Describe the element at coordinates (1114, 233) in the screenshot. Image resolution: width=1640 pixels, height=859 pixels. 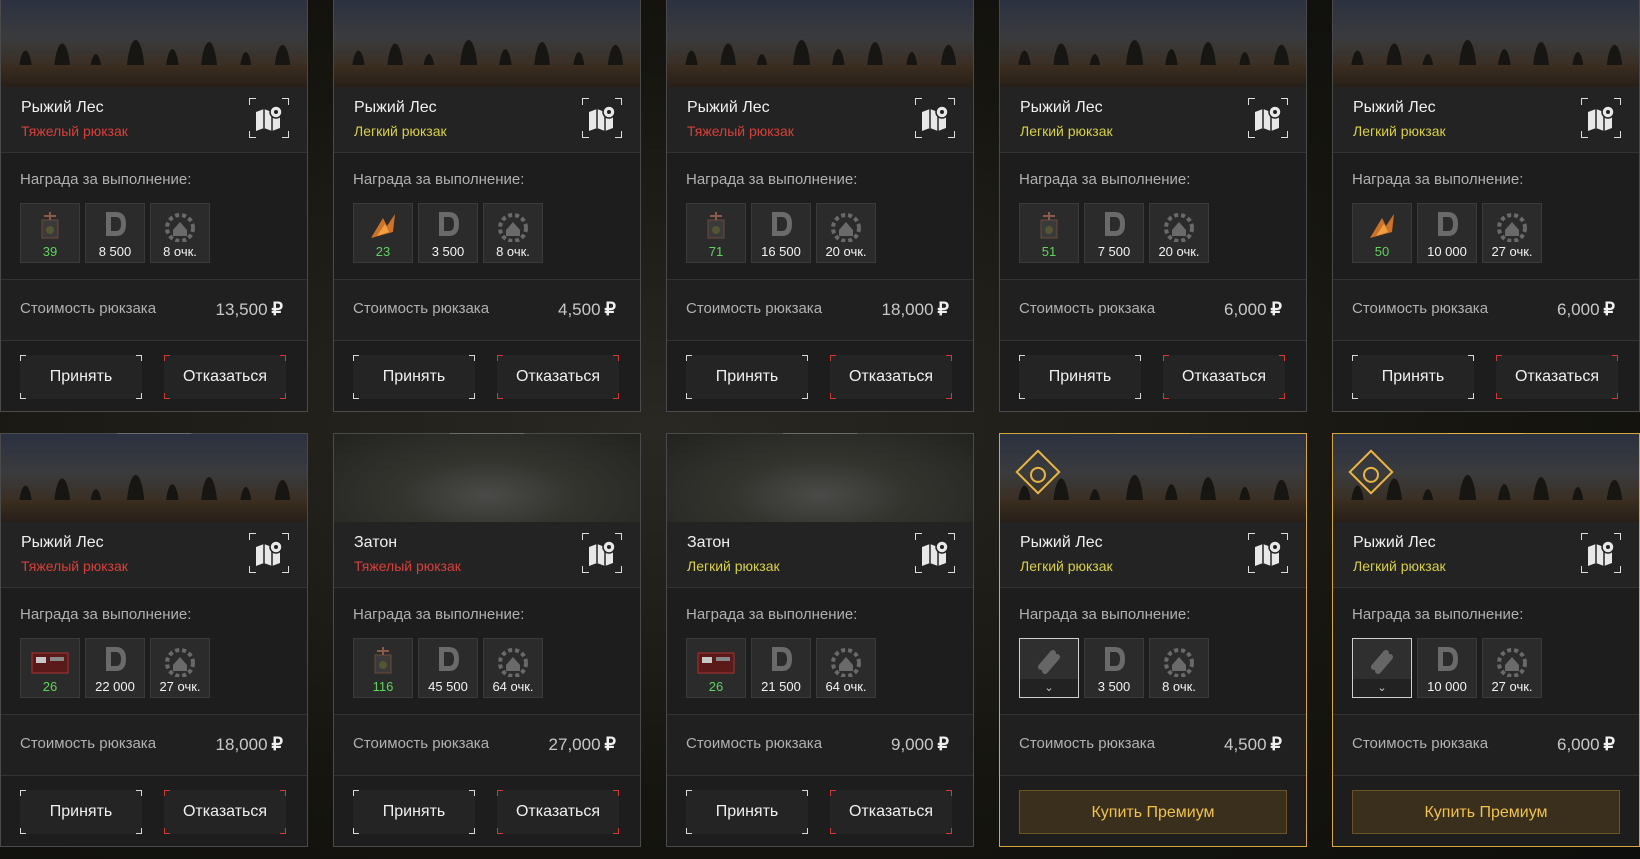
I see `money-reward-slot: 7 500` at that location.